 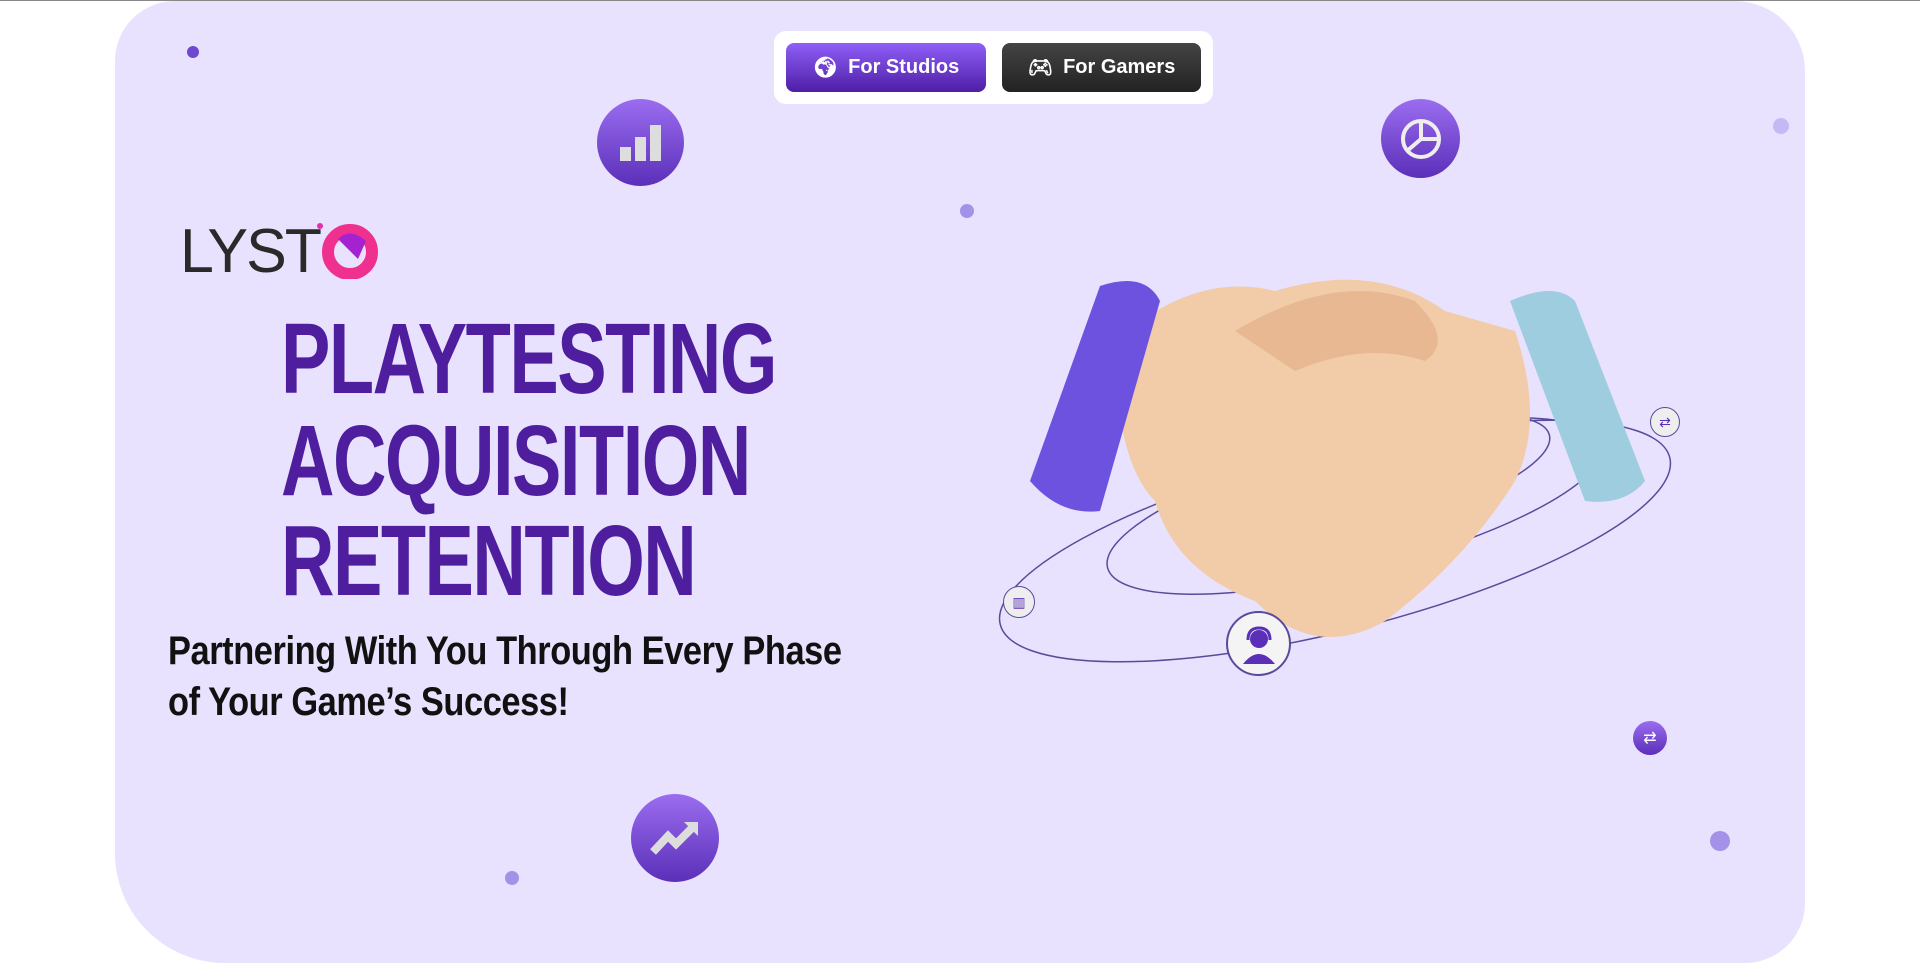 I want to click on bar-chart-icon, so click(x=640, y=142).